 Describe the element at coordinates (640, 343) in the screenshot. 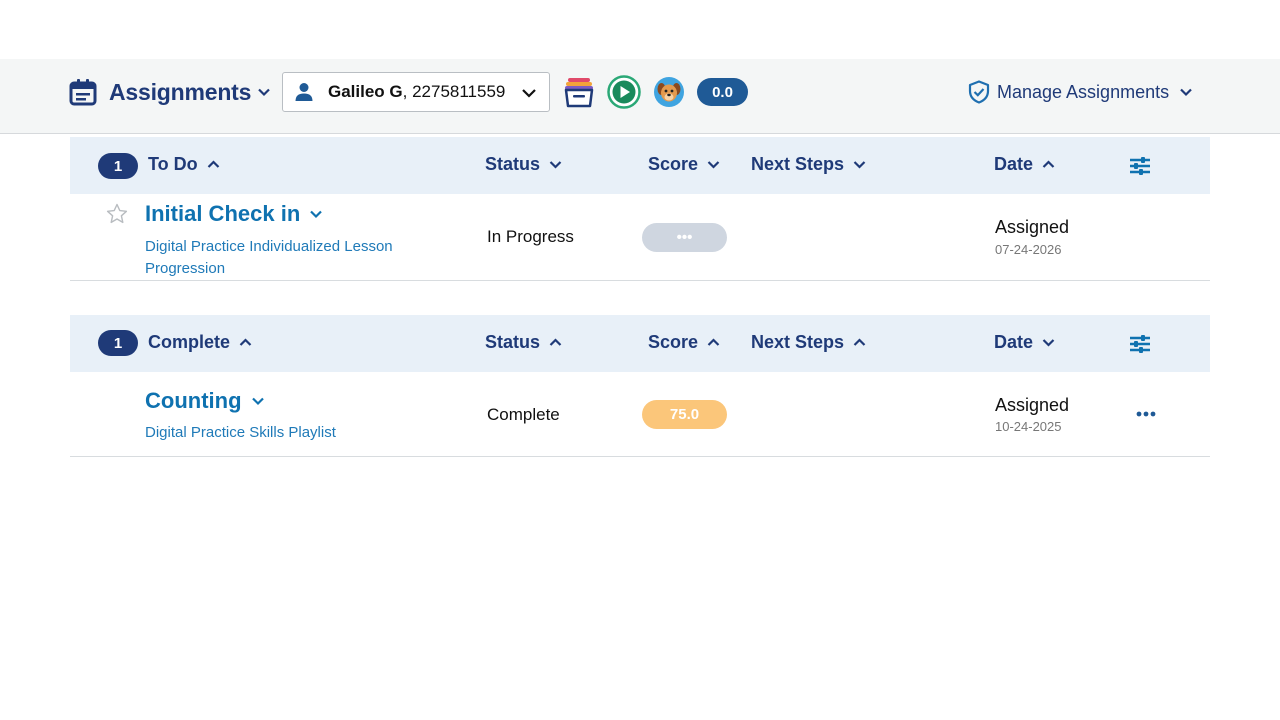

I see `complete-section-header: 1 Complete Status Score Next Steps Date` at that location.